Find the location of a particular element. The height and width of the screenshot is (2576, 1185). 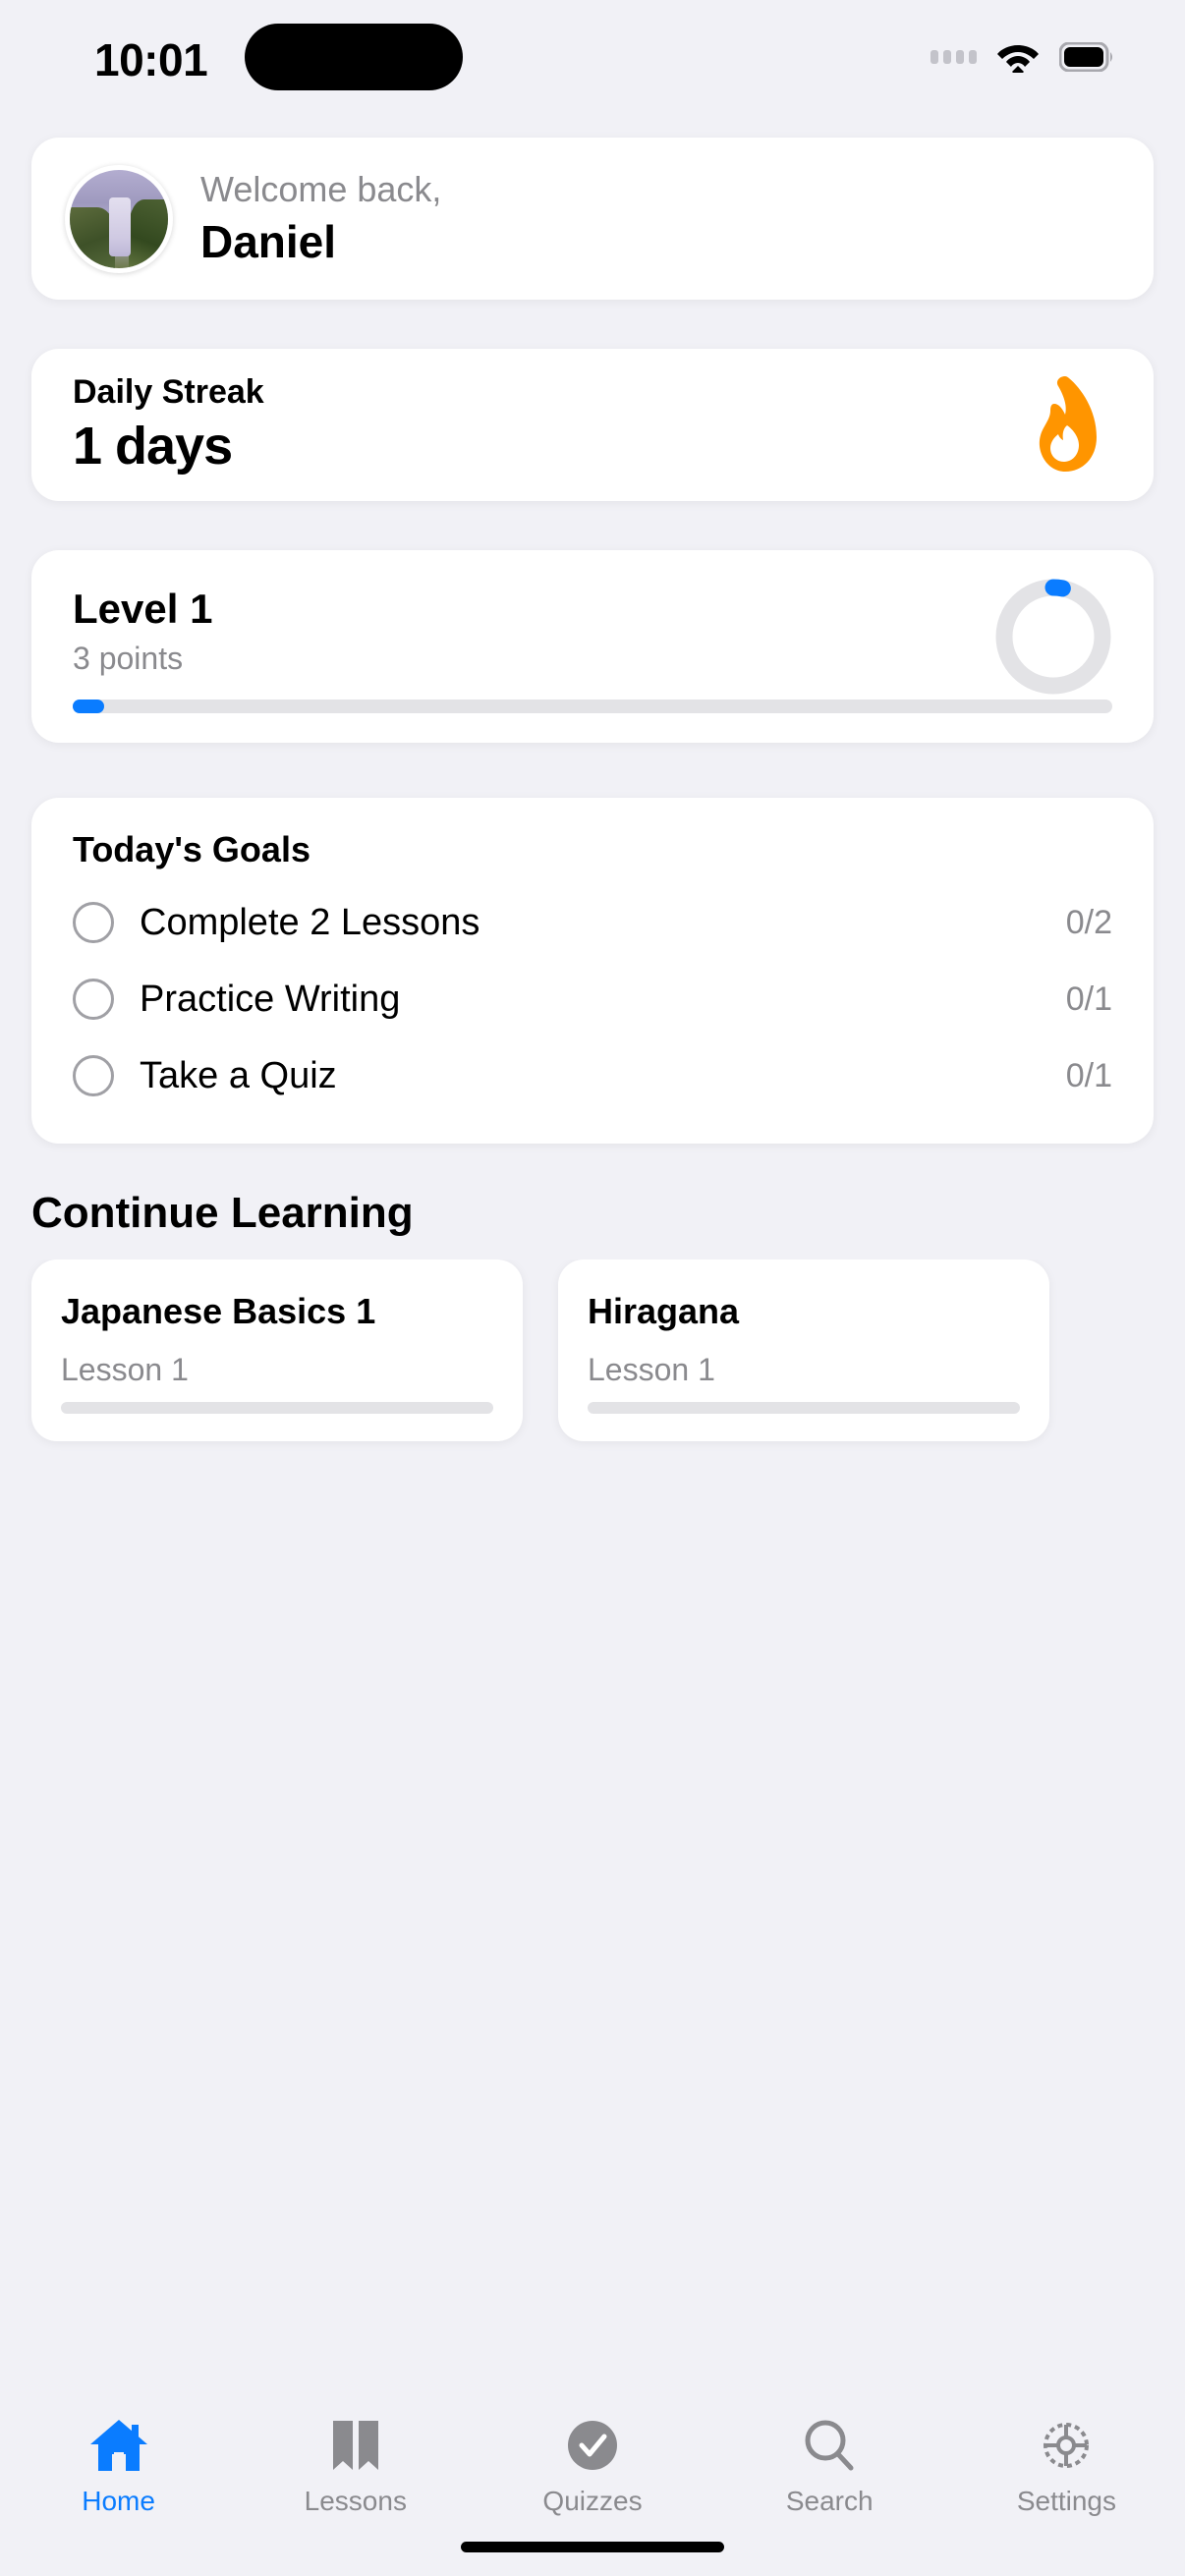

book-icon is located at coordinates (355, 2445).